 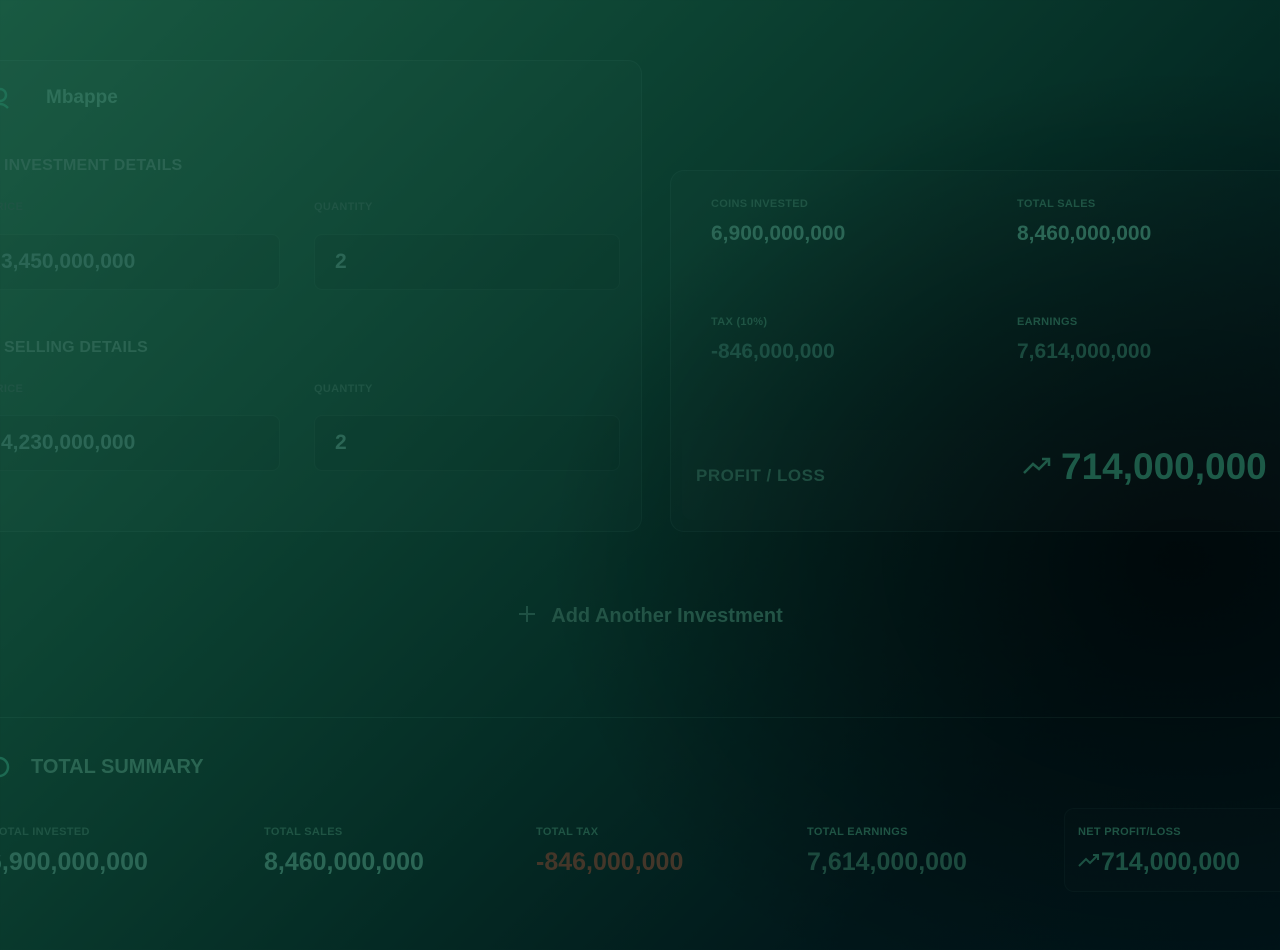 I want to click on investment-quantity-label: QUANTITY, so click(x=343, y=207).